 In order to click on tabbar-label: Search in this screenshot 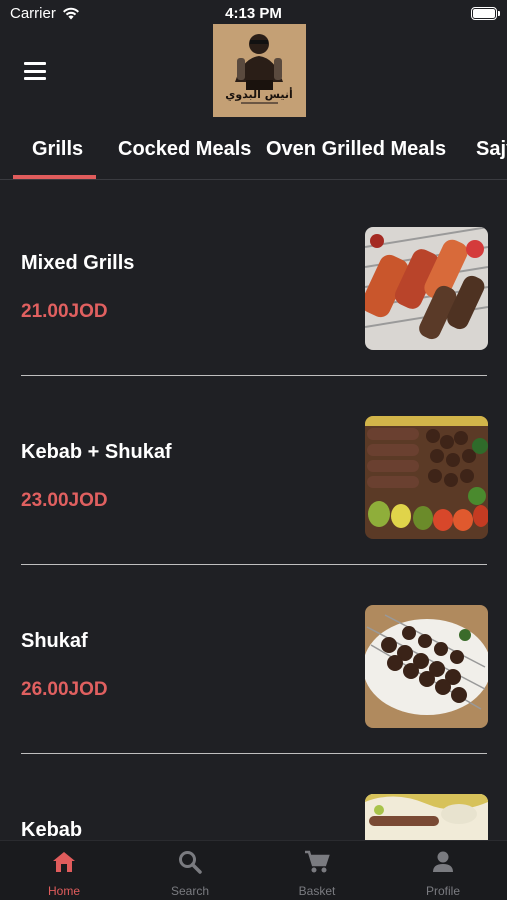, I will do `click(190, 891)`.